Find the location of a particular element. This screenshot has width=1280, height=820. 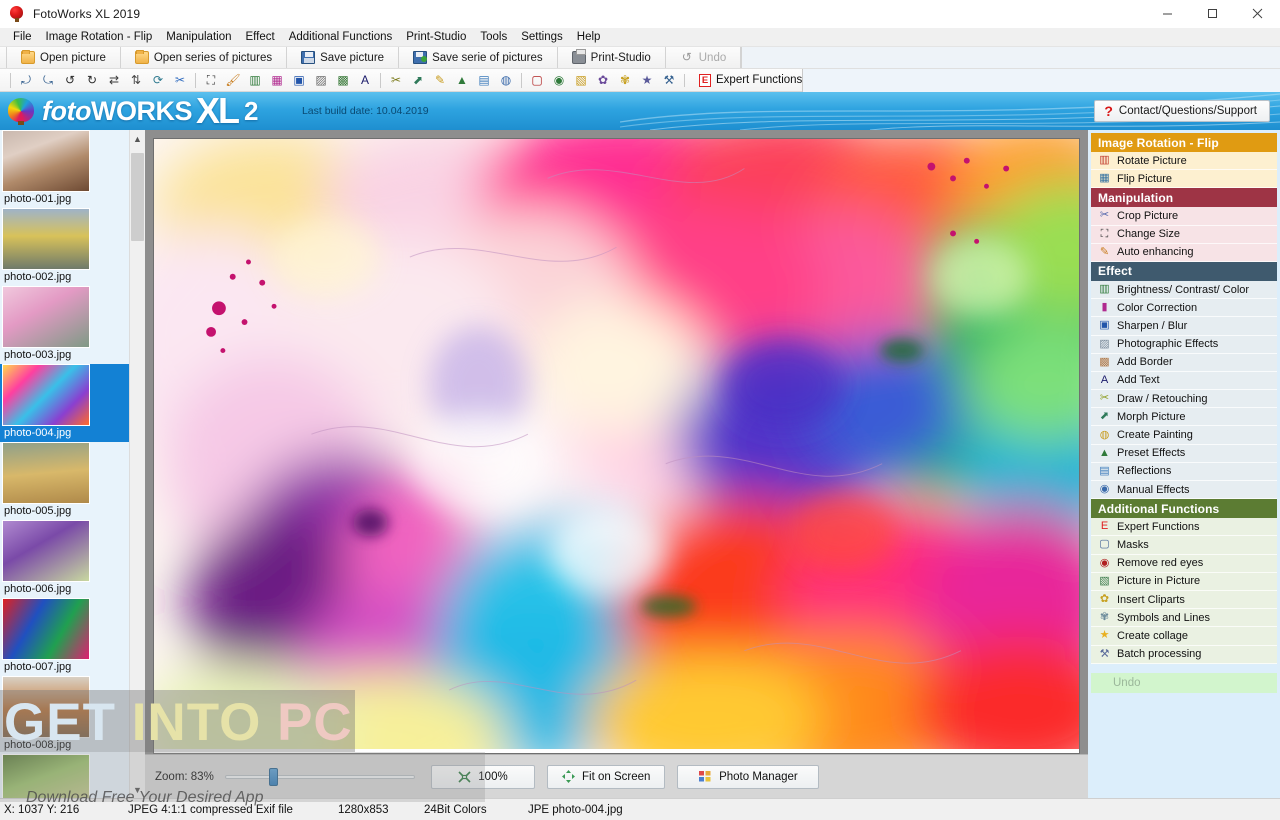

sidebar-item-symbols-and-lines: ✾ Symbols and Lines is located at coordinates (1184, 618).